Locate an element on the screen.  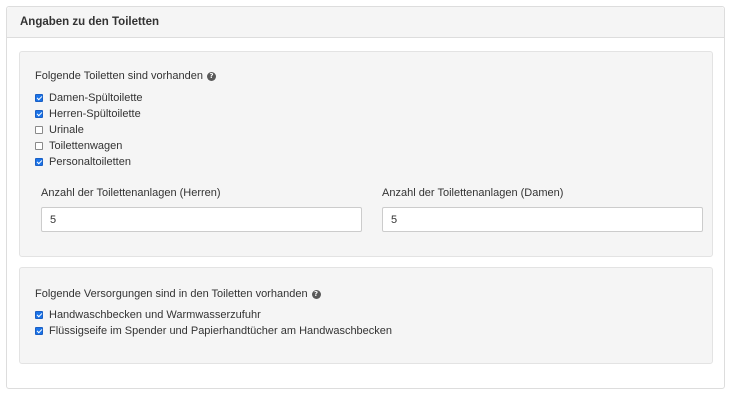
toilets-group-label: Folgende Toiletten sind vorhanden ? is located at coordinates (125, 76).